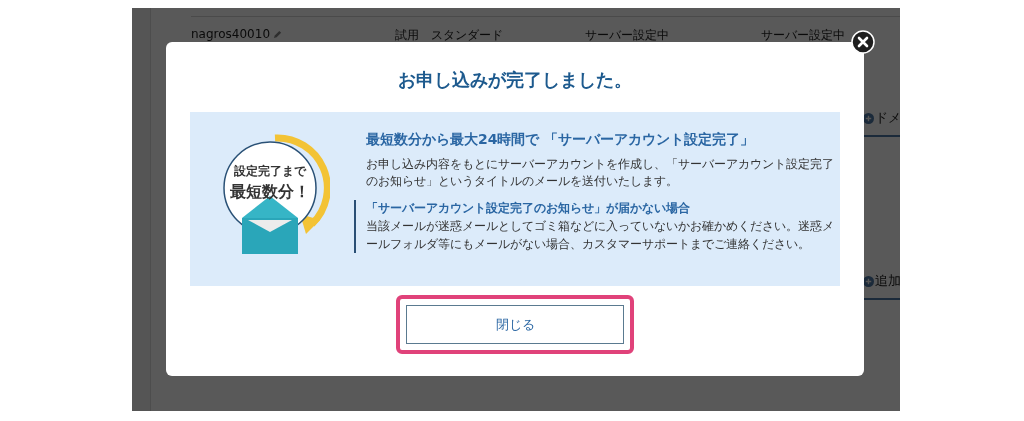  I want to click on close-button: 閉じる, so click(515, 324).